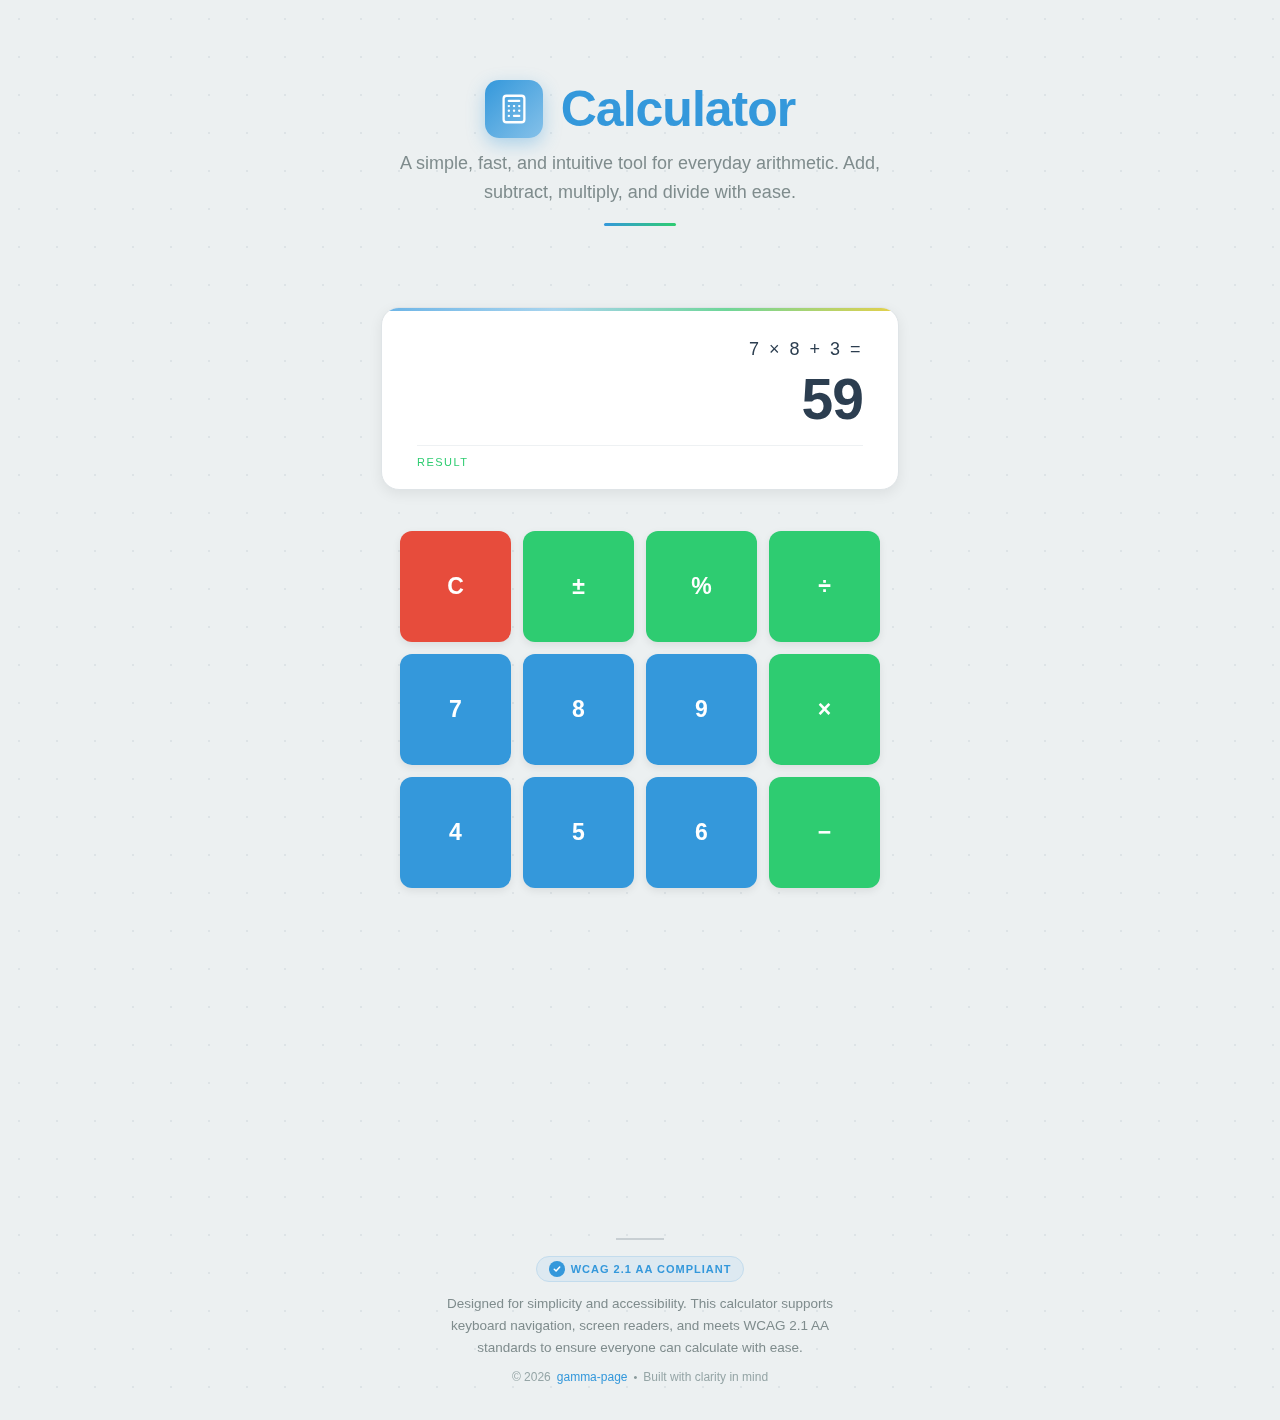 The image size is (1280, 1420). What do you see at coordinates (824, 586) in the screenshot?
I see `operator-key: ÷` at bounding box center [824, 586].